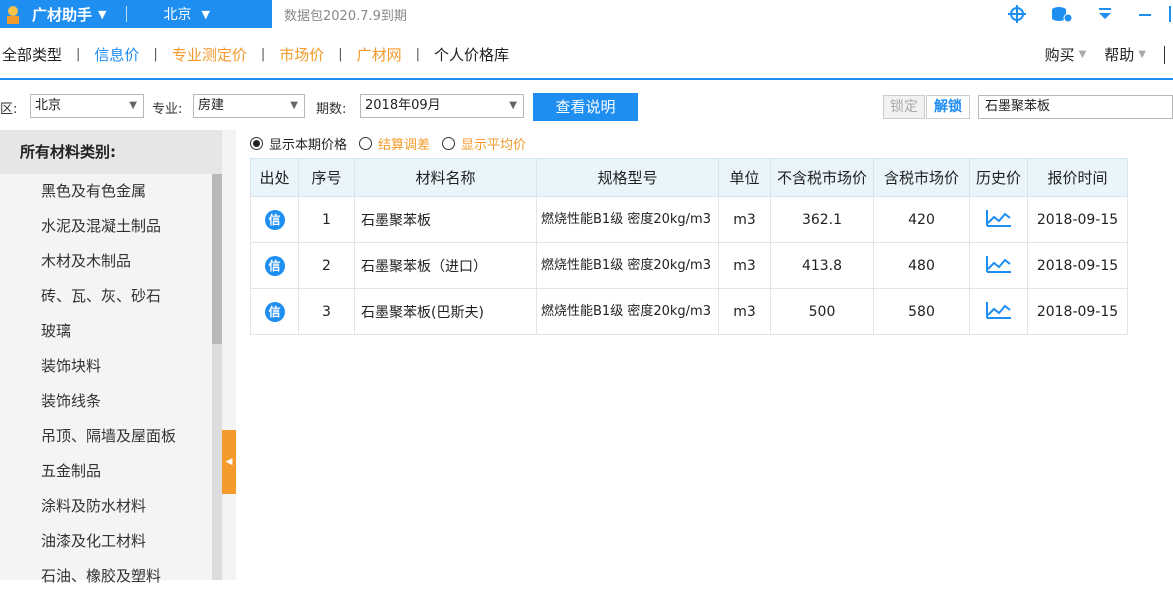  What do you see at coordinates (127, 14) in the screenshot?
I see `divider` at bounding box center [127, 14].